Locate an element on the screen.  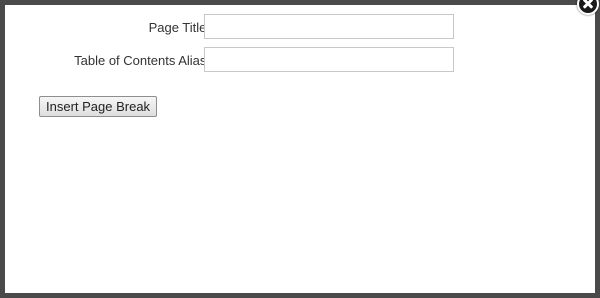
toc-alias-label: Table of Contents Alias: is located at coordinates (142, 60).